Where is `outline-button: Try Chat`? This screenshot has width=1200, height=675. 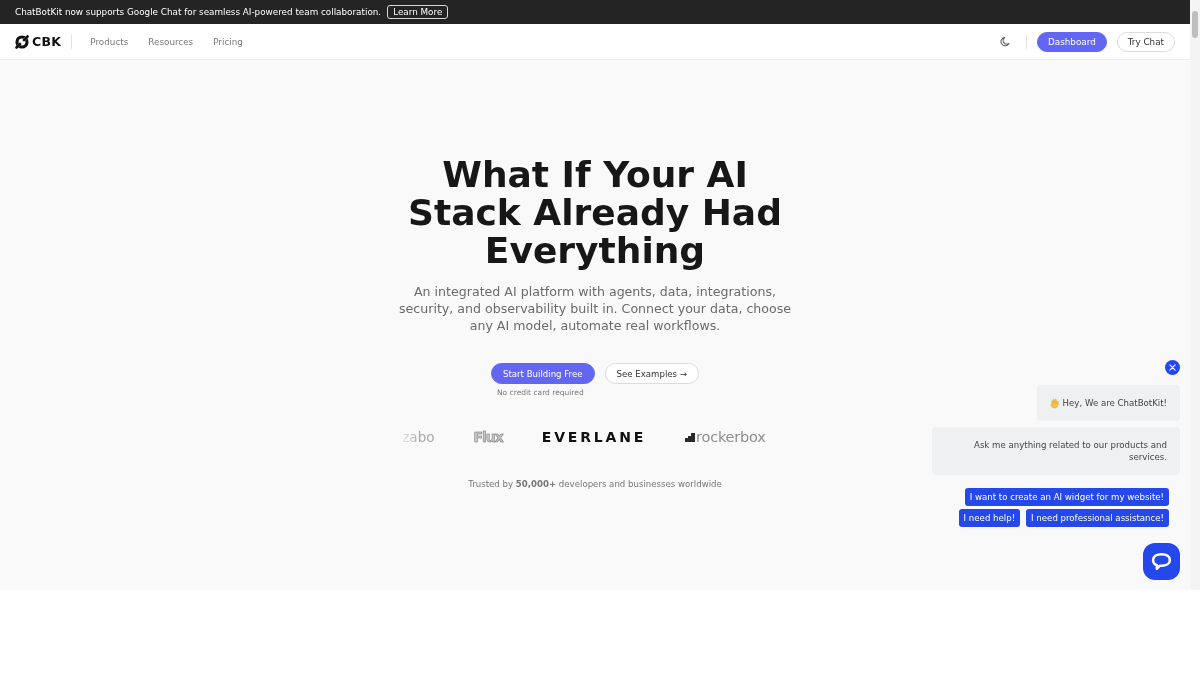 outline-button: Try Chat is located at coordinates (1145, 41).